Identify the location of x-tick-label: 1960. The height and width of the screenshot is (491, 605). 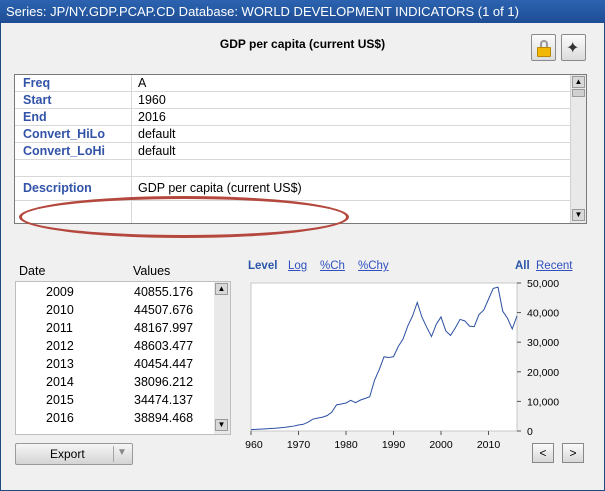
(254, 445).